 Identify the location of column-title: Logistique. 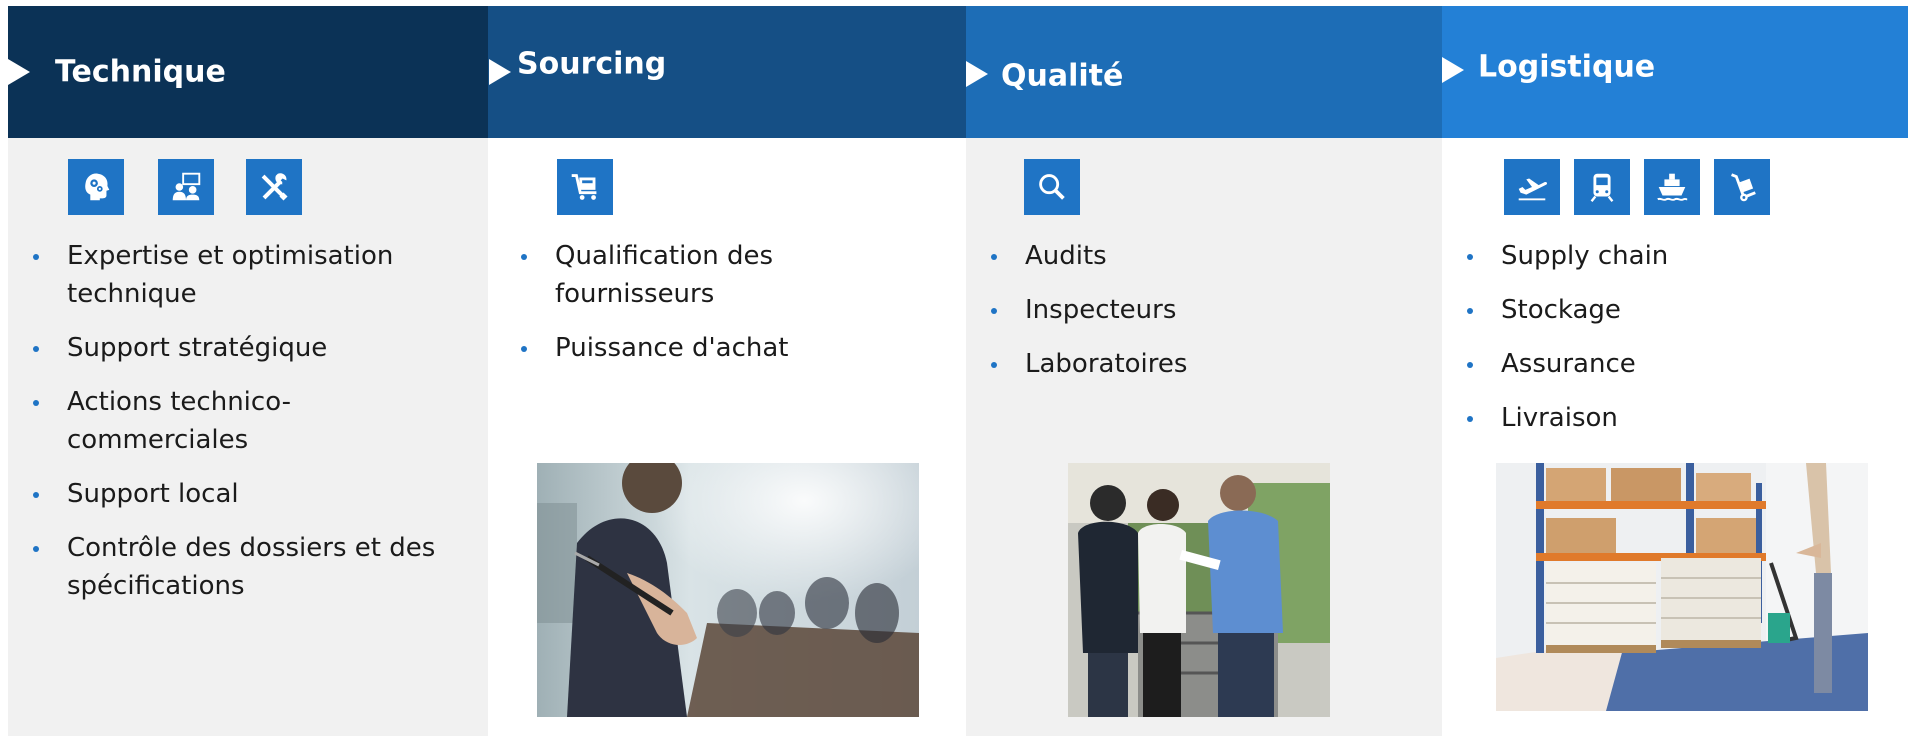
(1567, 67).